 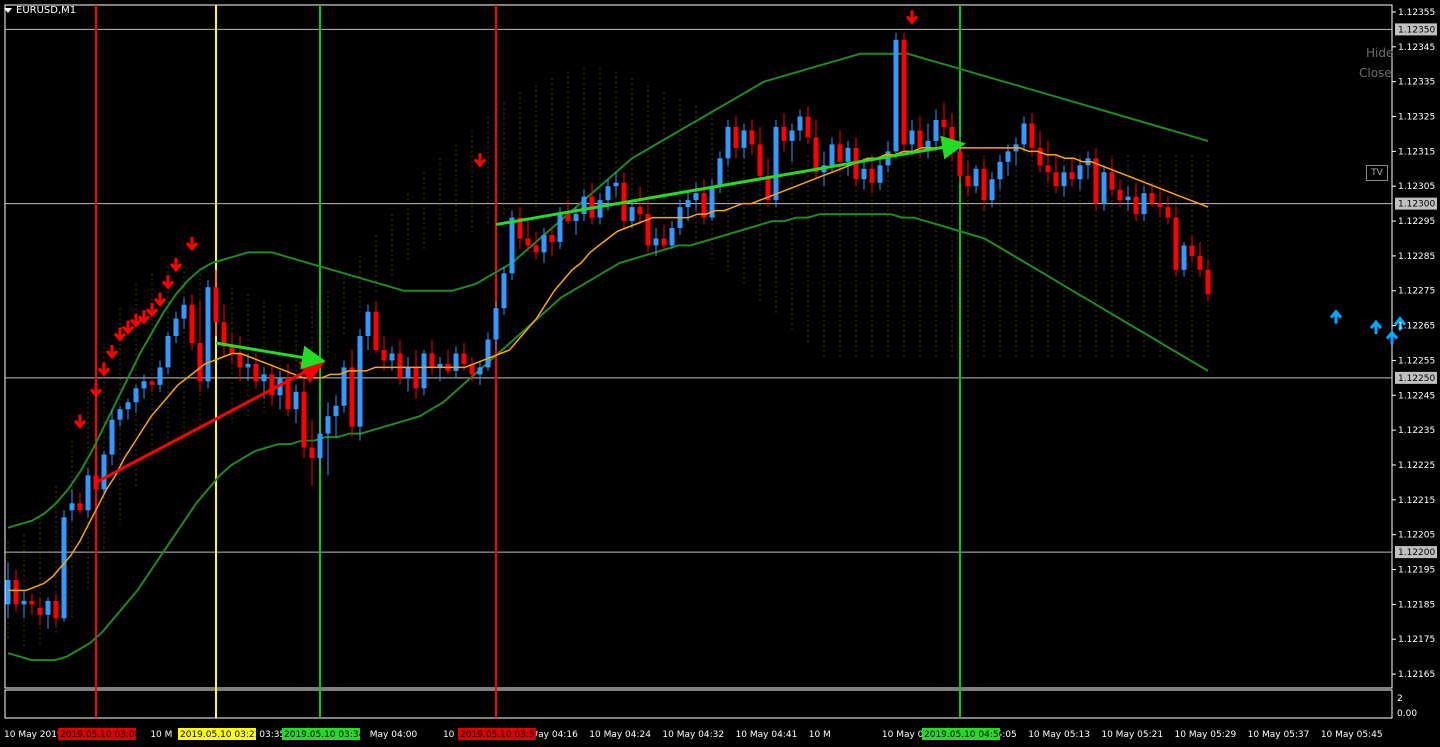 I want to click on x-tick-label: May 04:00, so click(x=394, y=735).